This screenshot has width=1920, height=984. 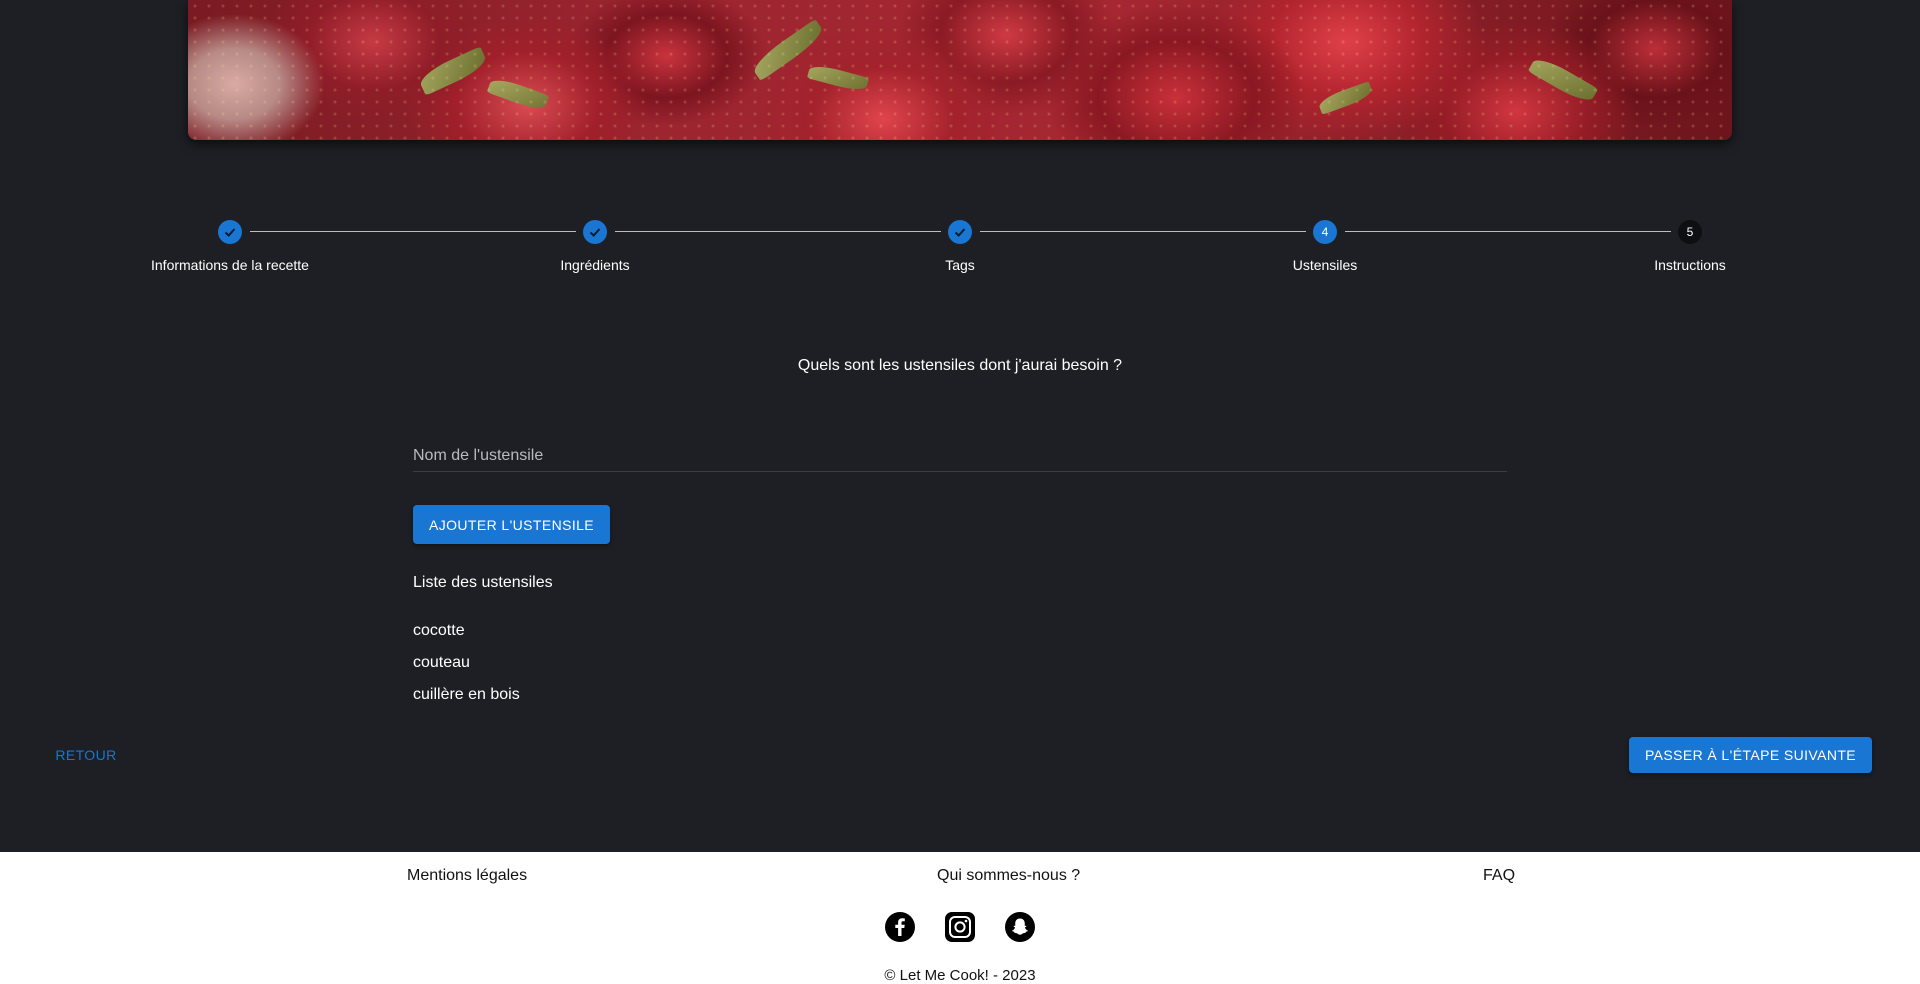 I want to click on snapchat-icon, so click(x=1020, y=927).